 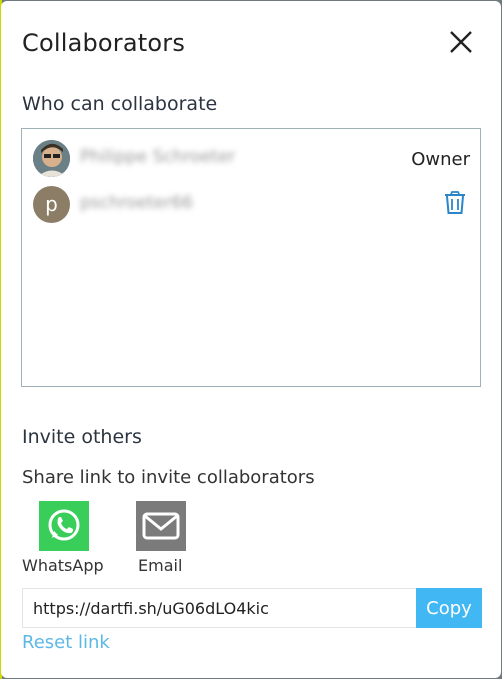 I want to click on email-icon, so click(x=161, y=526).